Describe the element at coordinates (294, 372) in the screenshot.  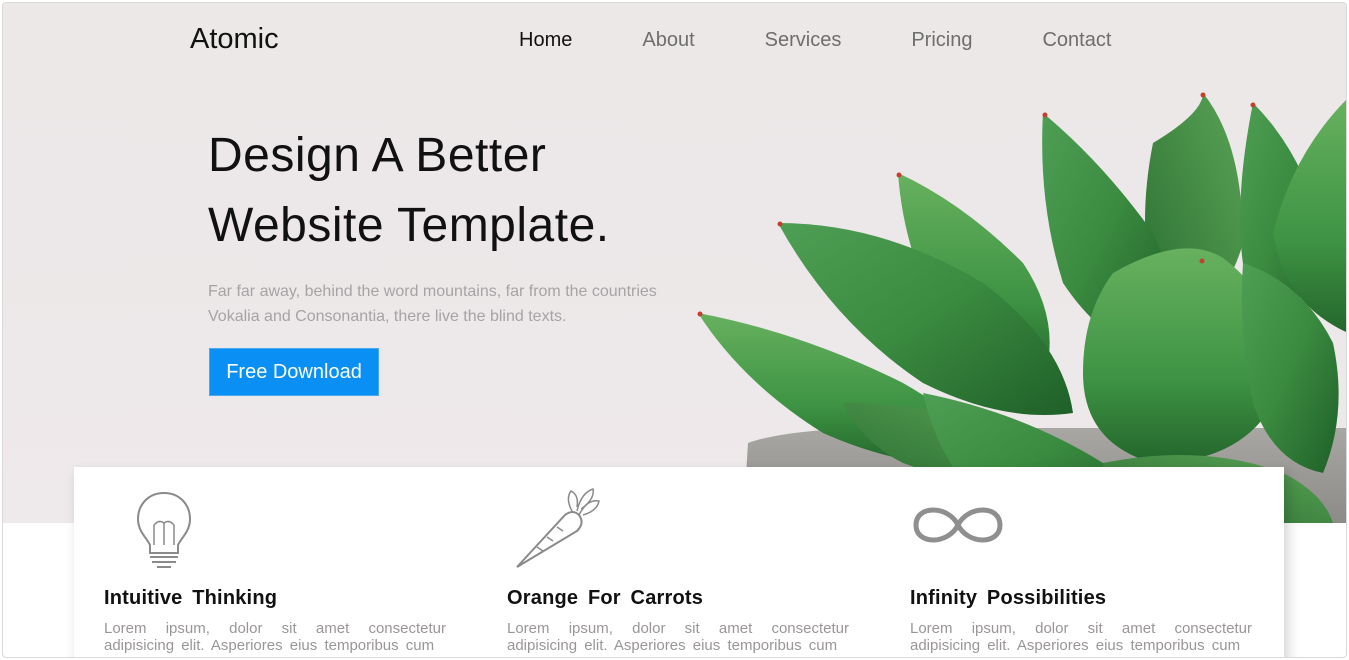
I see `free-download-button: Free Download` at that location.